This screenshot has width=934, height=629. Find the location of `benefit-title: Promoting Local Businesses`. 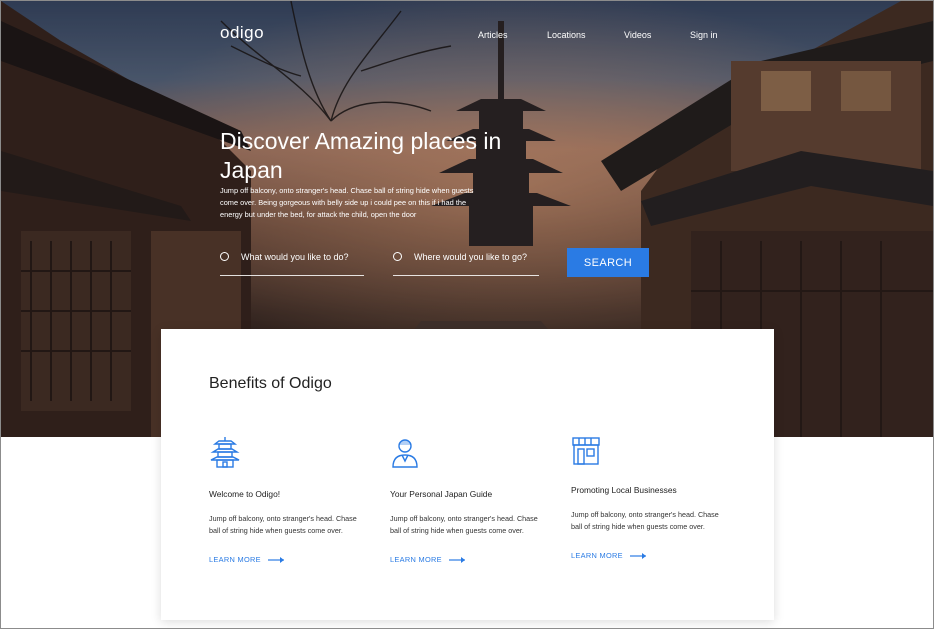

benefit-title: Promoting Local Businesses is located at coordinates (624, 490).